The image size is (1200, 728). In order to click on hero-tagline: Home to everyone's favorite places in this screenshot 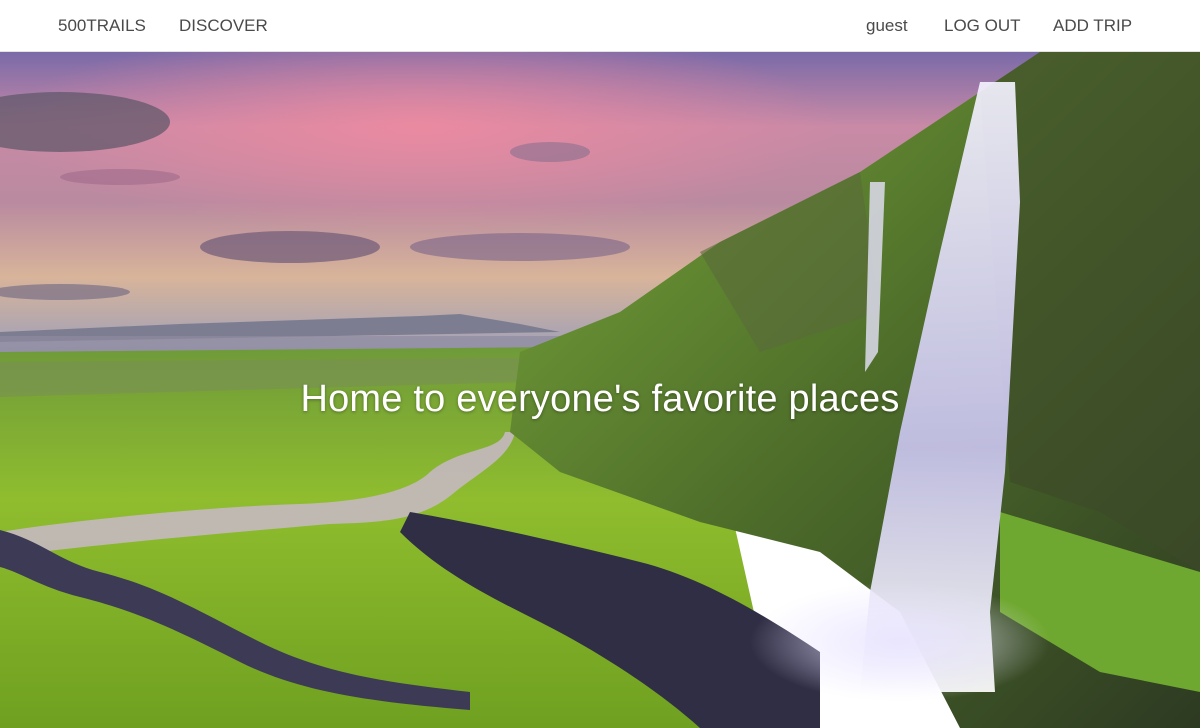, I will do `click(600, 399)`.